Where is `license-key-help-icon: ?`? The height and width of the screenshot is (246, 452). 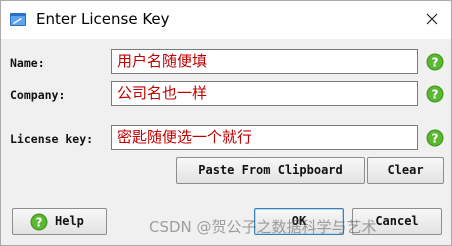
license-key-help-icon: ? is located at coordinates (435, 138).